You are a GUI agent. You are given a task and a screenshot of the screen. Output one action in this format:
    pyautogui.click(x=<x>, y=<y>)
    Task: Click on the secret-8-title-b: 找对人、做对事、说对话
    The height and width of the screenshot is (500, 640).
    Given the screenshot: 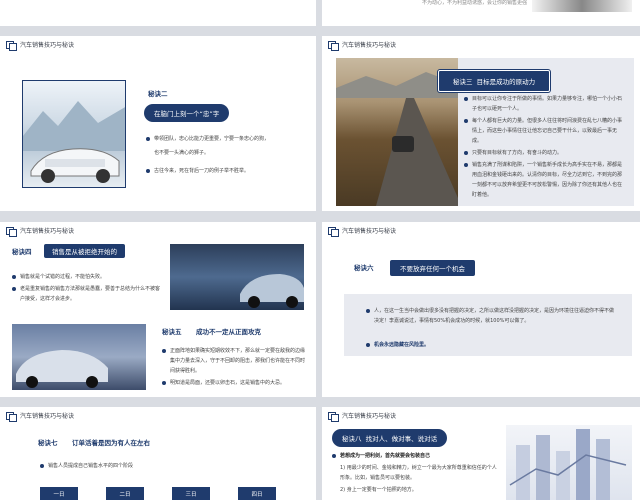 What is the action you would take?
    pyautogui.click(x=401, y=439)
    